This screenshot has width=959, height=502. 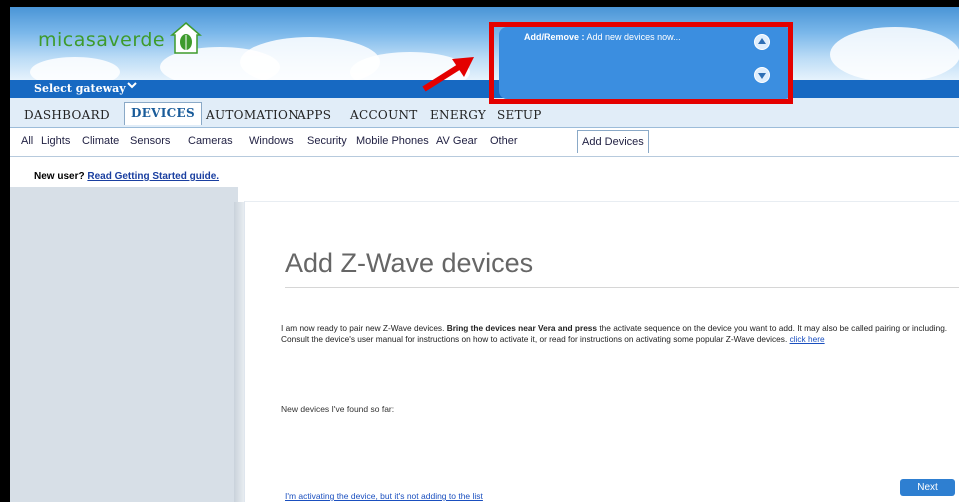 I want to click on subtab-av-gear: AV Gear, so click(x=456, y=141).